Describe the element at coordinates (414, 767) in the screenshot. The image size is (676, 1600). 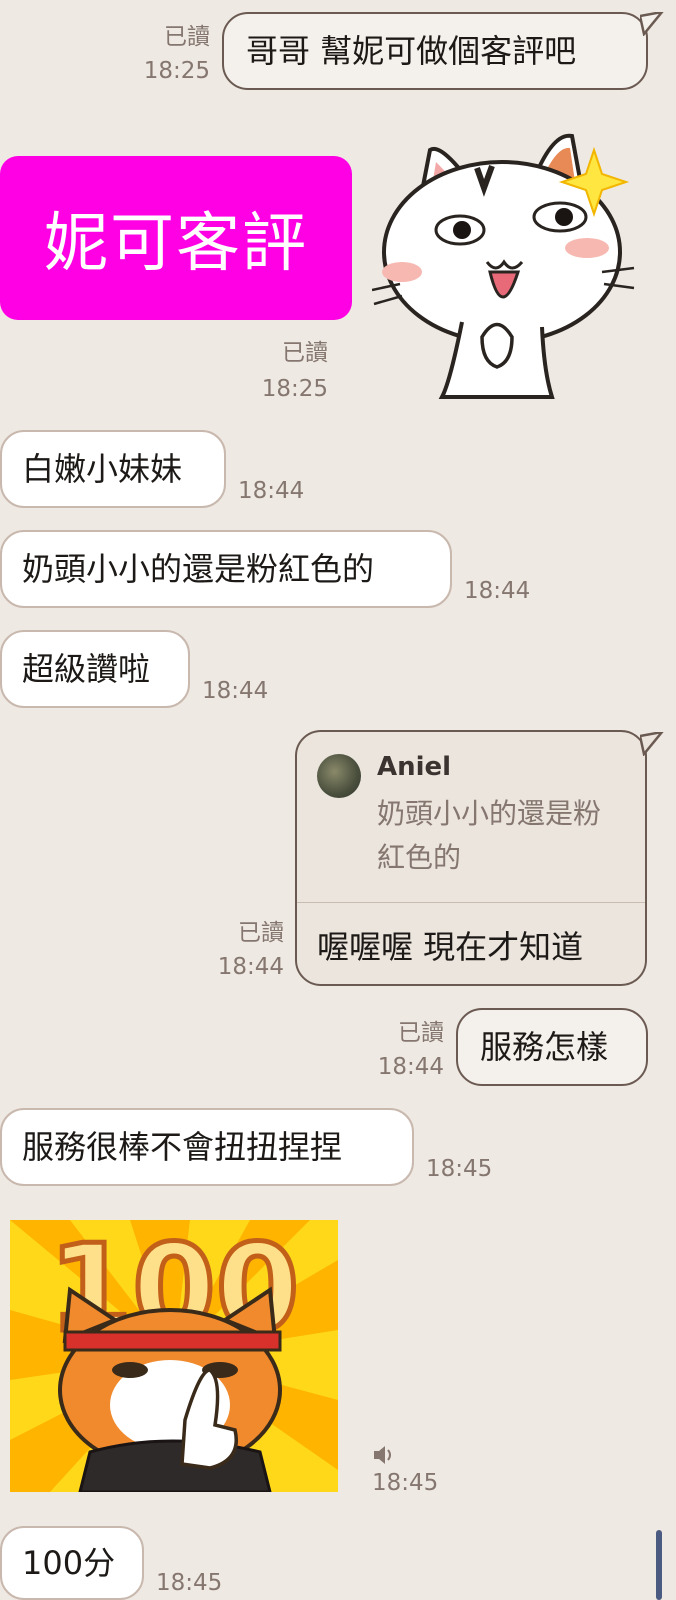
I see `quoted-sender-name: Aniel` at that location.